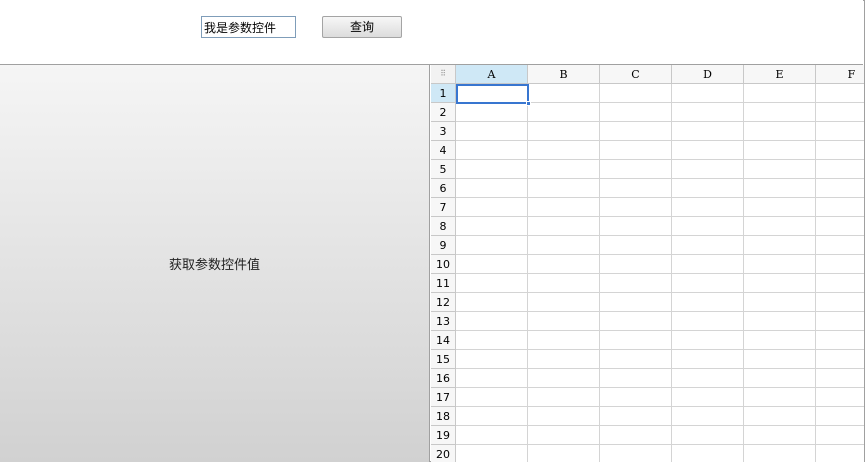 Image resolution: width=865 pixels, height=462 pixels. Describe the element at coordinates (443, 321) in the screenshot. I see `row-header-13: 13` at that location.